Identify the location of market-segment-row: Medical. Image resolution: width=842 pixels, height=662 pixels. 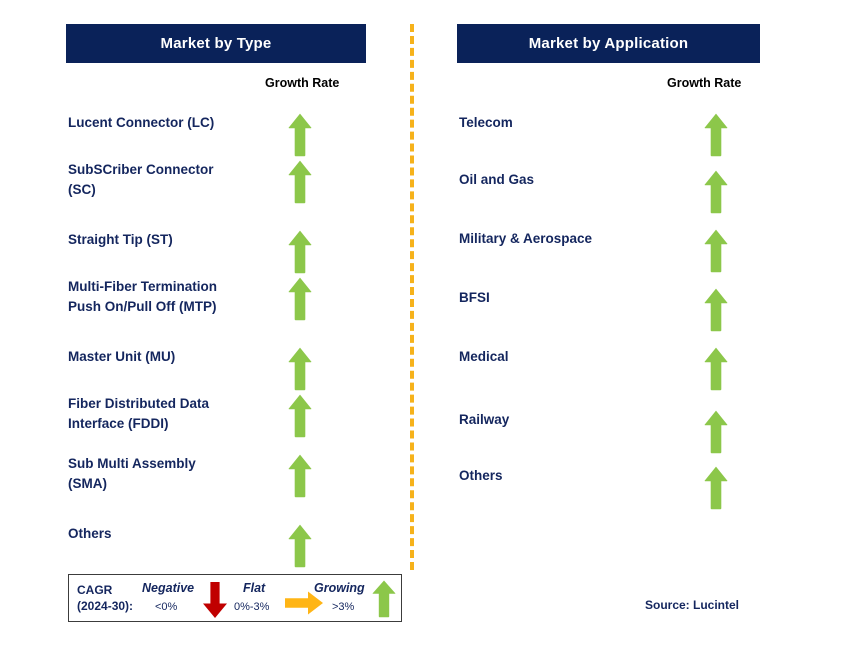
(604, 369).